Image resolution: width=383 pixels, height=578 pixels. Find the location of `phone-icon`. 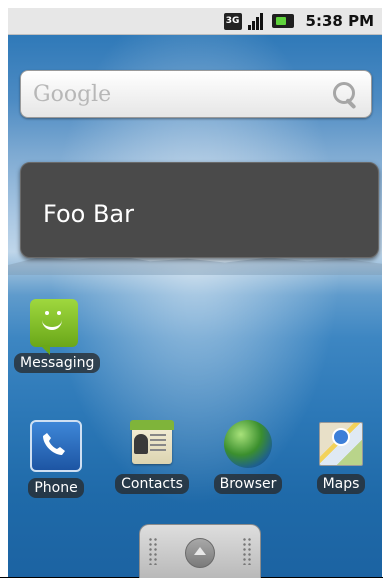

phone-icon is located at coordinates (56, 446).